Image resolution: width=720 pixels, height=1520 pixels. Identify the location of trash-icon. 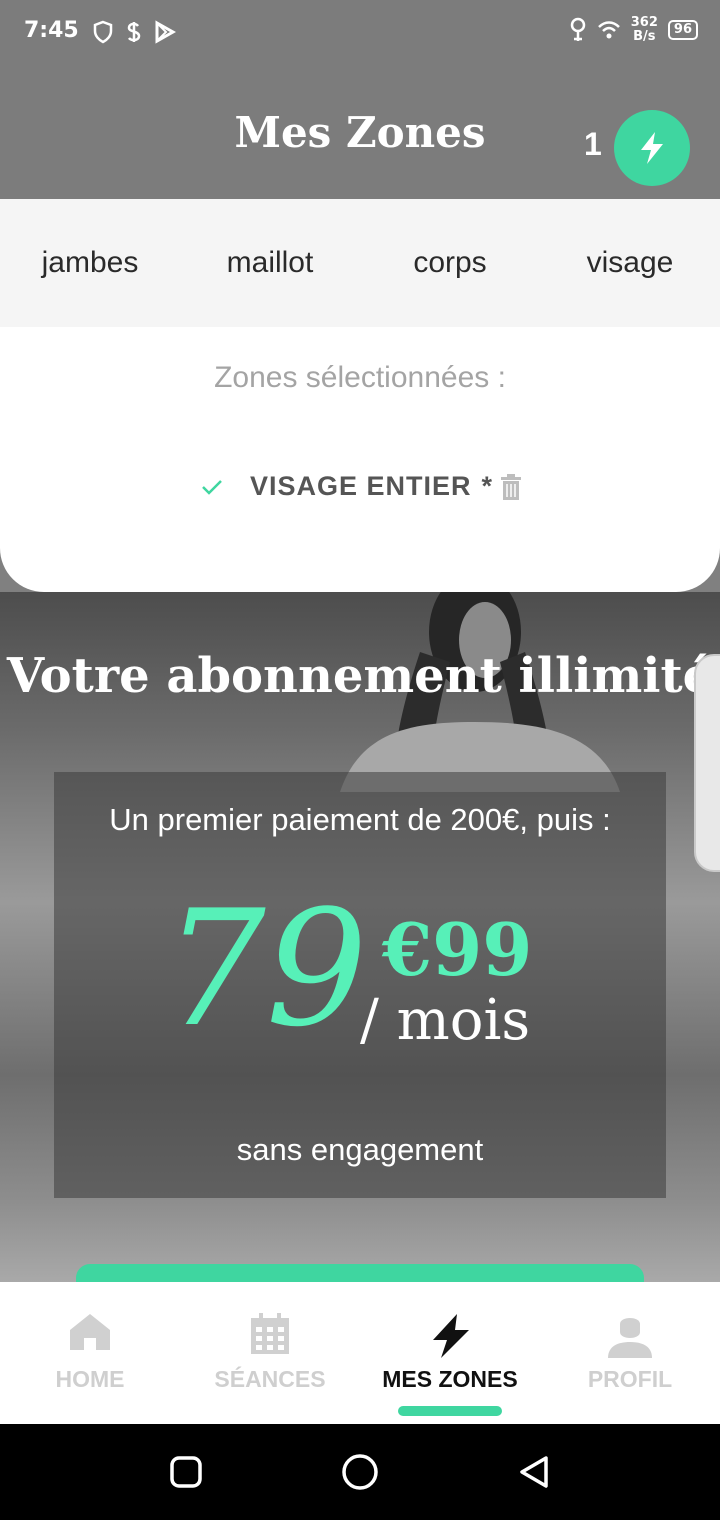
(511, 487).